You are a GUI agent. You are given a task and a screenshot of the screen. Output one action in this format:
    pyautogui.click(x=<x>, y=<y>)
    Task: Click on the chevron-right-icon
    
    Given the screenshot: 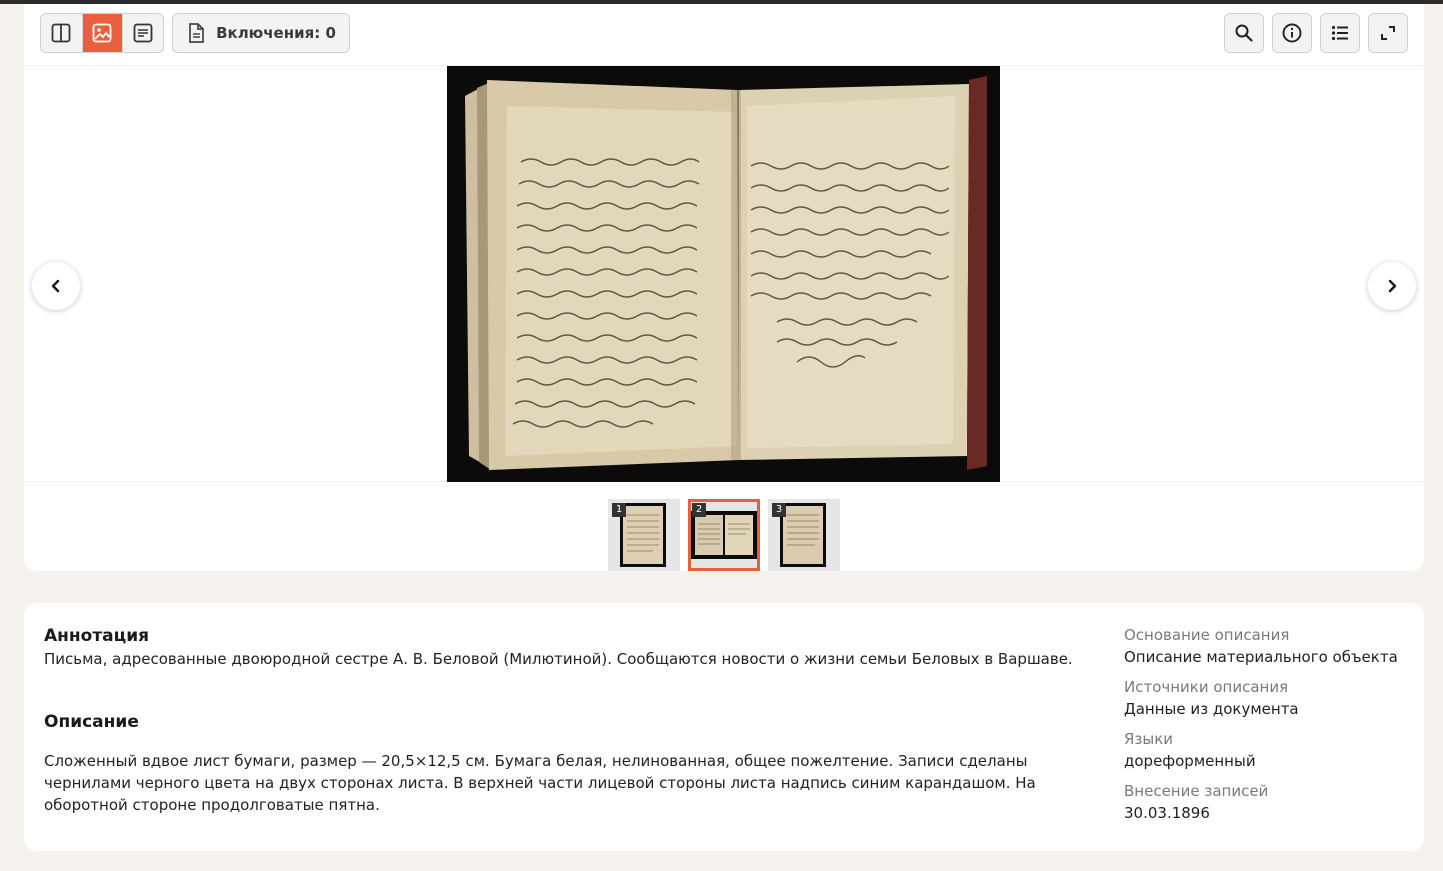 What is the action you would take?
    pyautogui.click(x=1392, y=286)
    